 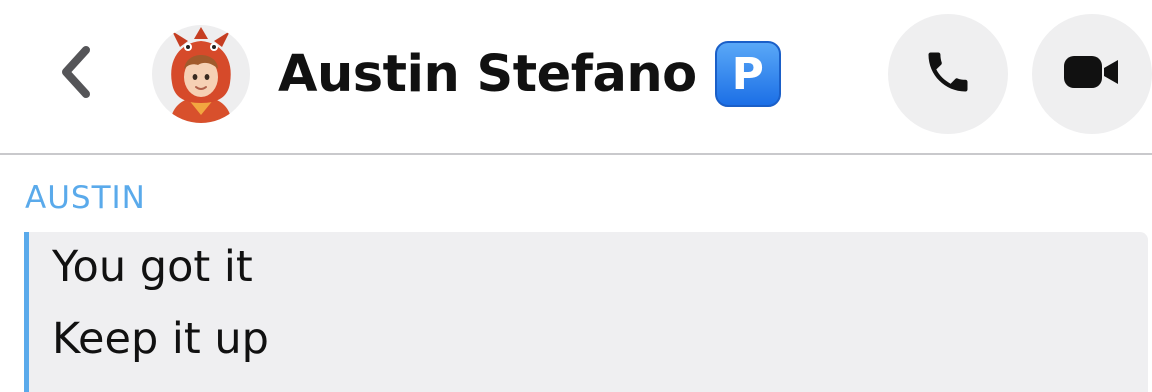 I want to click on sender-accent-bar, so click(x=26, y=312).